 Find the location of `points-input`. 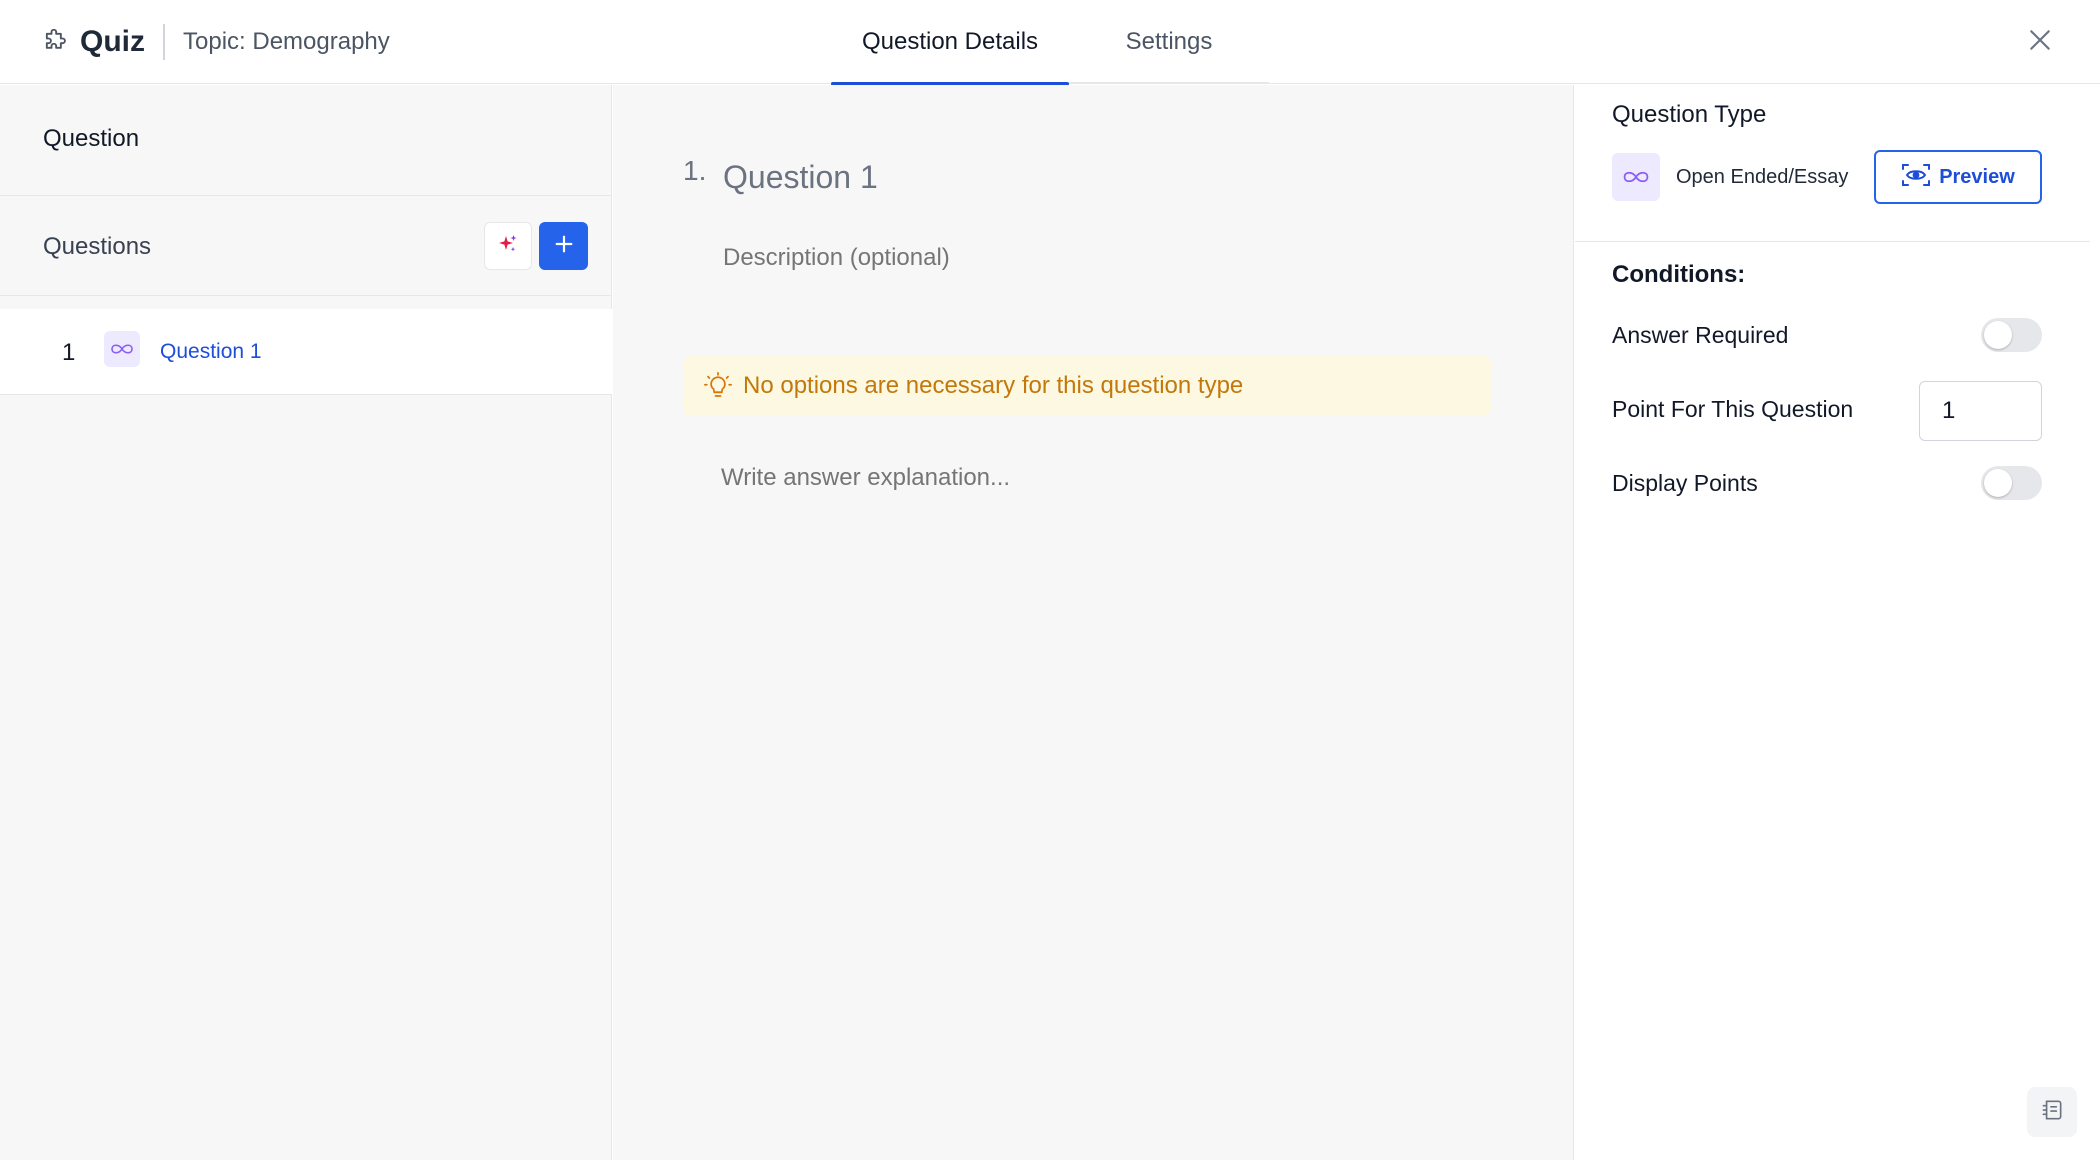

points-input is located at coordinates (1980, 411).